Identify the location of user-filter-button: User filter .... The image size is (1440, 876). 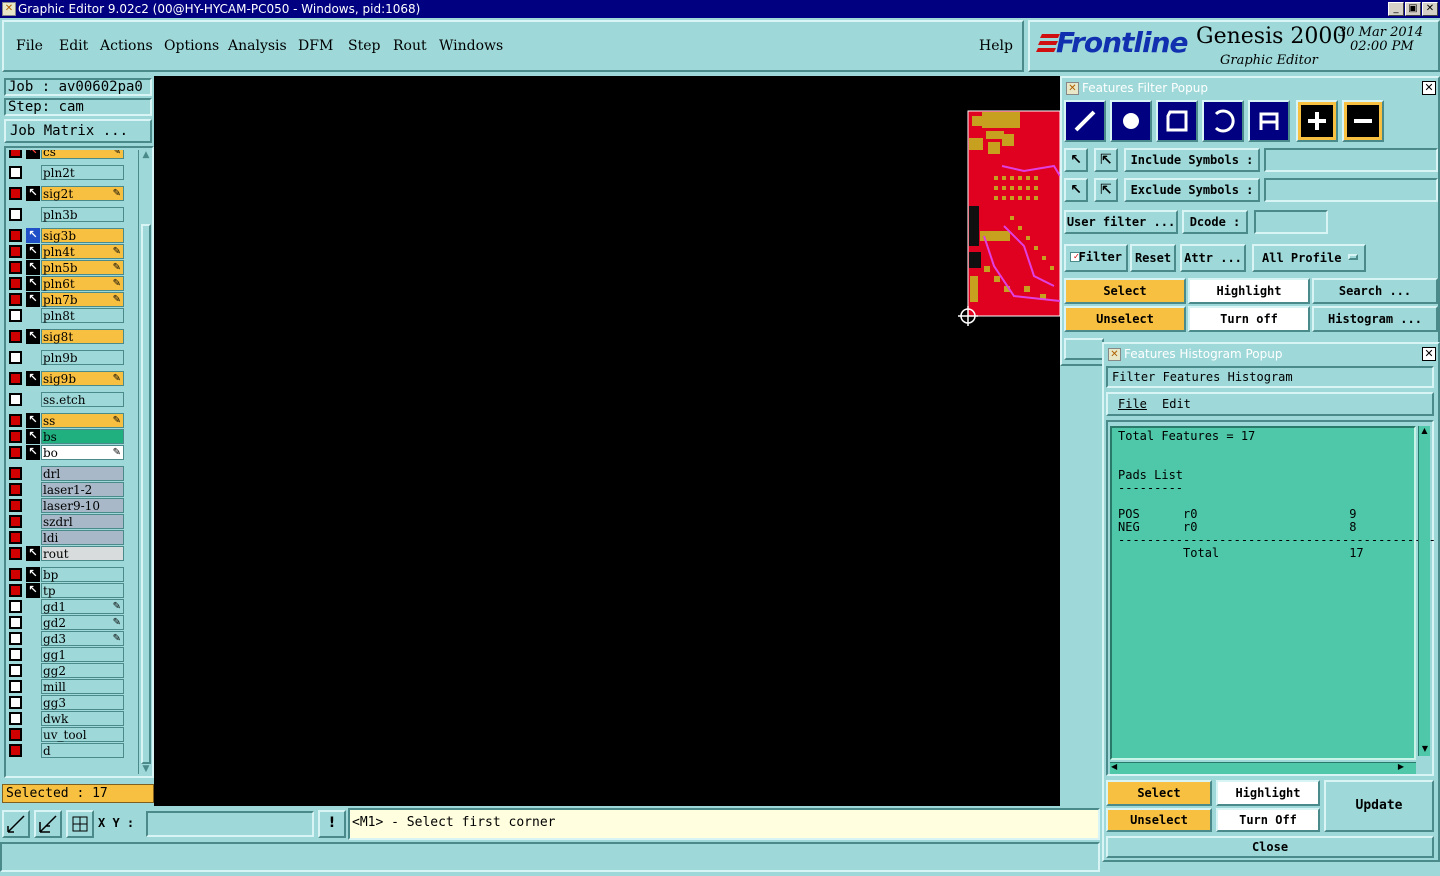
(1121, 222).